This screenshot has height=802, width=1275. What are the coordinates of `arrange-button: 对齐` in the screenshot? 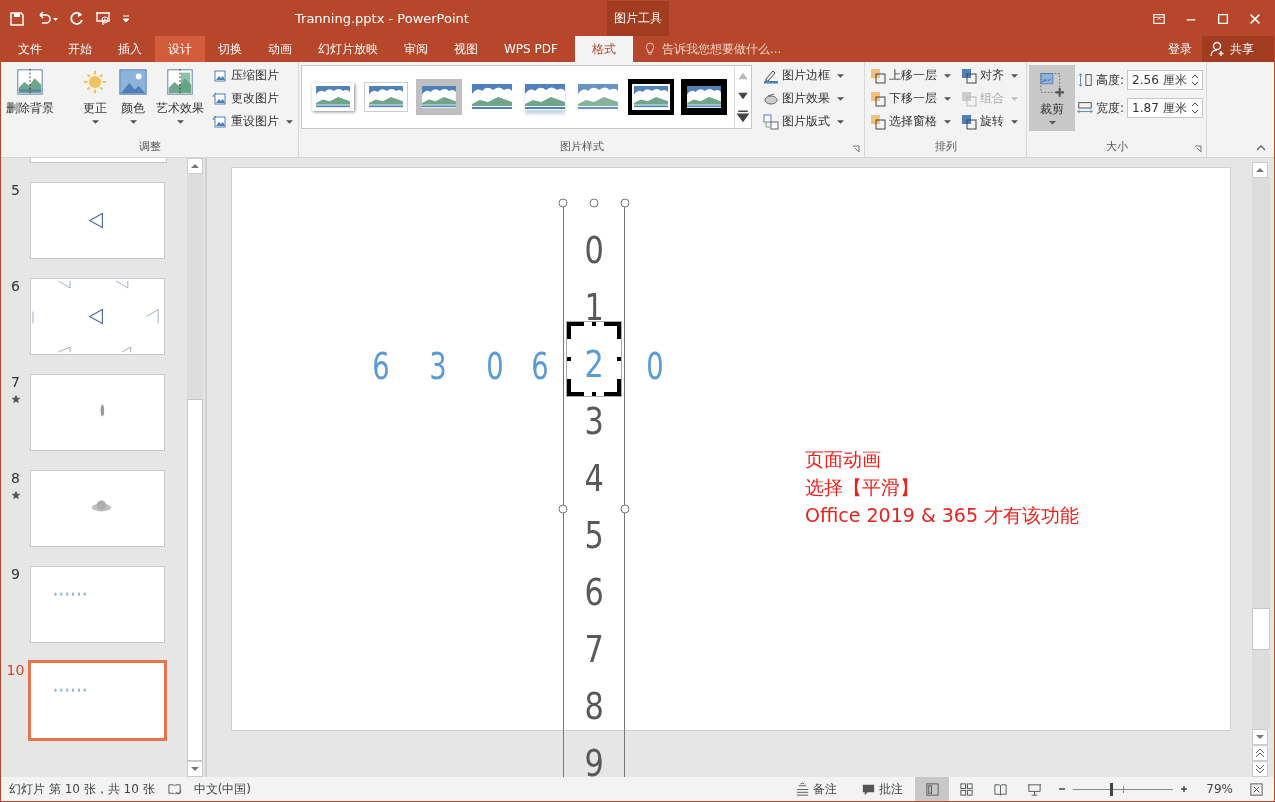 It's located at (989, 75).